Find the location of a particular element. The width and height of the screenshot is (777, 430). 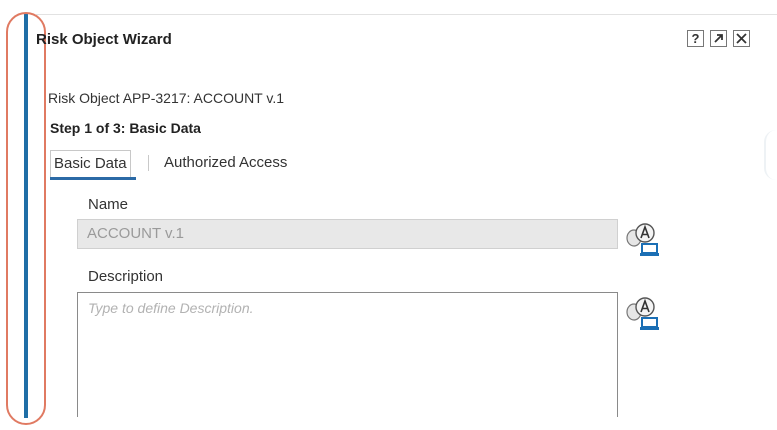

close-button is located at coordinates (741, 38).